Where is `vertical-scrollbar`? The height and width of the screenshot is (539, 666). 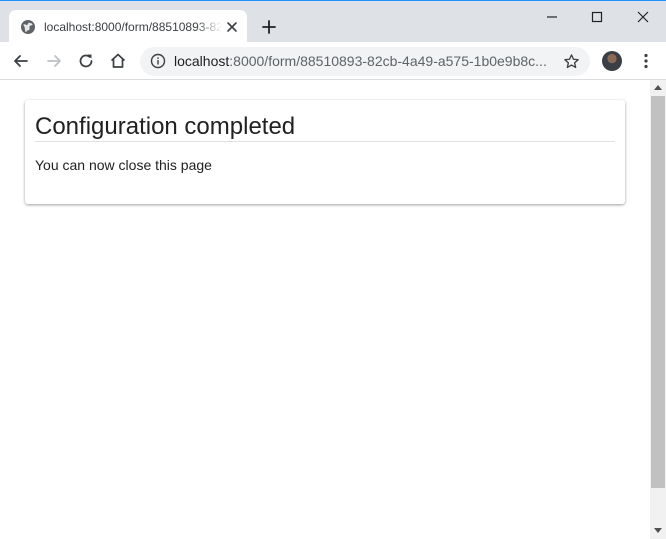 vertical-scrollbar is located at coordinates (658, 309).